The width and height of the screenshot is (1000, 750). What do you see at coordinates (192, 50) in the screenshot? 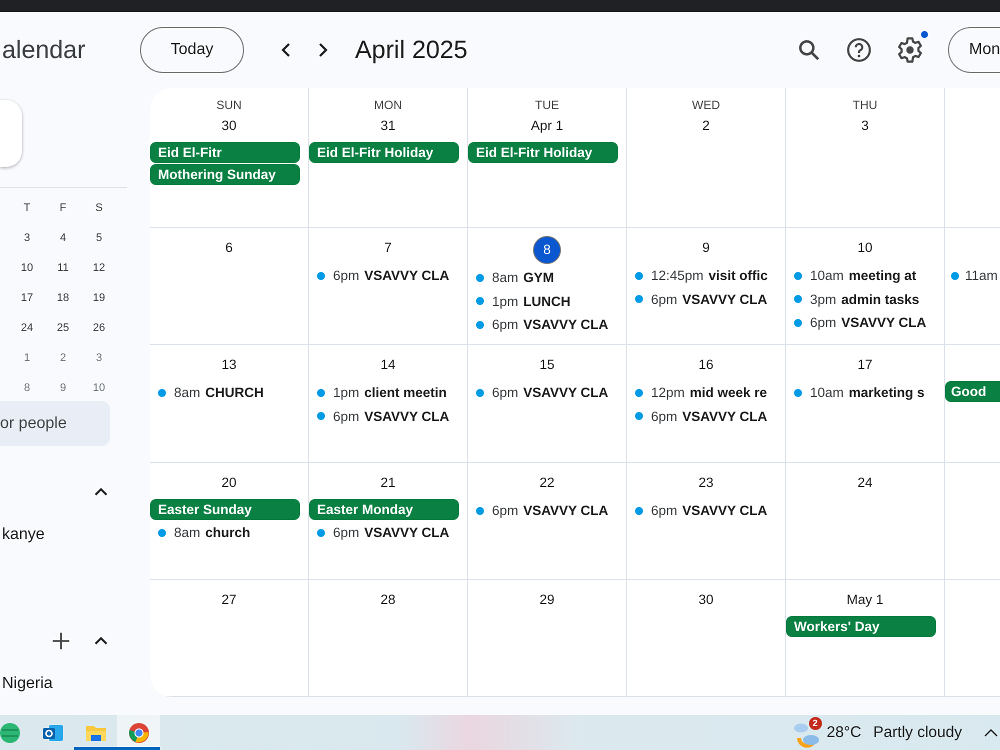
I see `today-button: Today` at bounding box center [192, 50].